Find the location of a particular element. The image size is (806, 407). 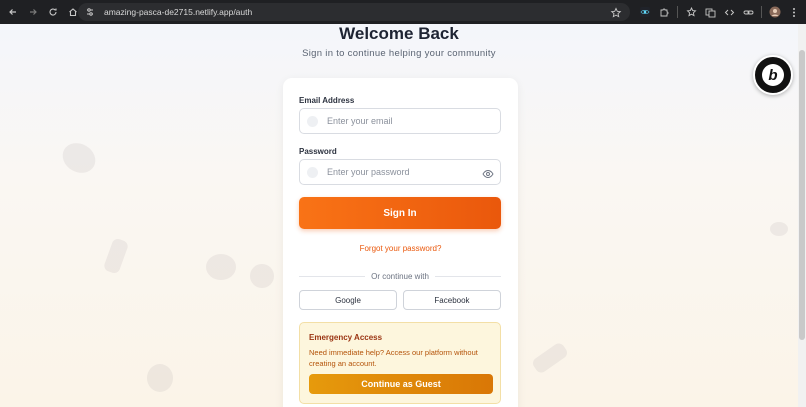

address-bar: amazing-pasca-de2715.netlify.app/auth is located at coordinates (354, 12).